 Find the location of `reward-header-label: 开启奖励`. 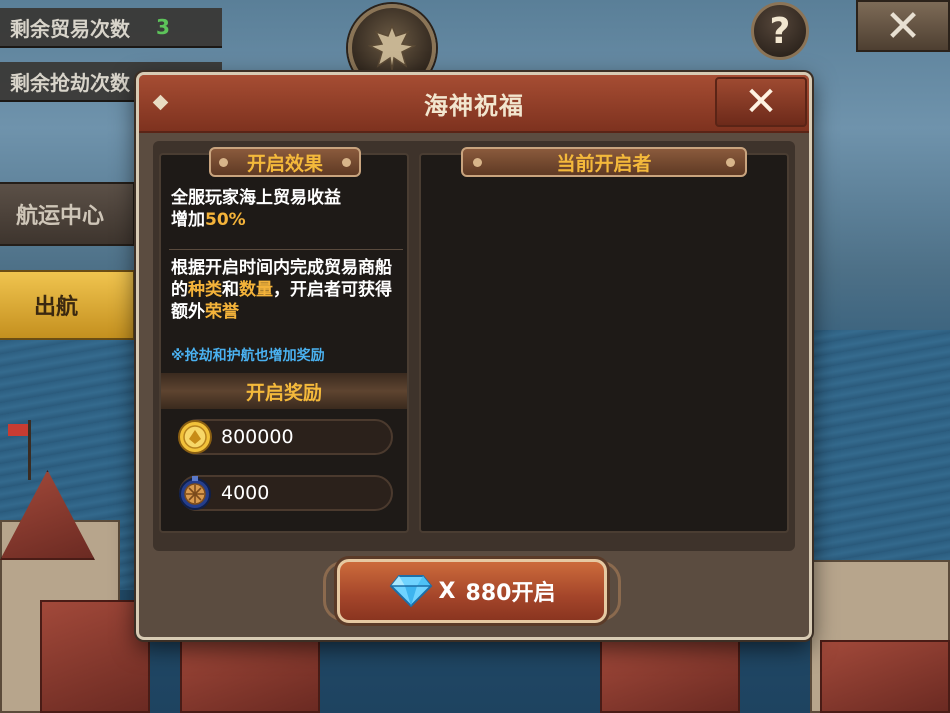

reward-header-label: 开启奖励 is located at coordinates (283, 392).